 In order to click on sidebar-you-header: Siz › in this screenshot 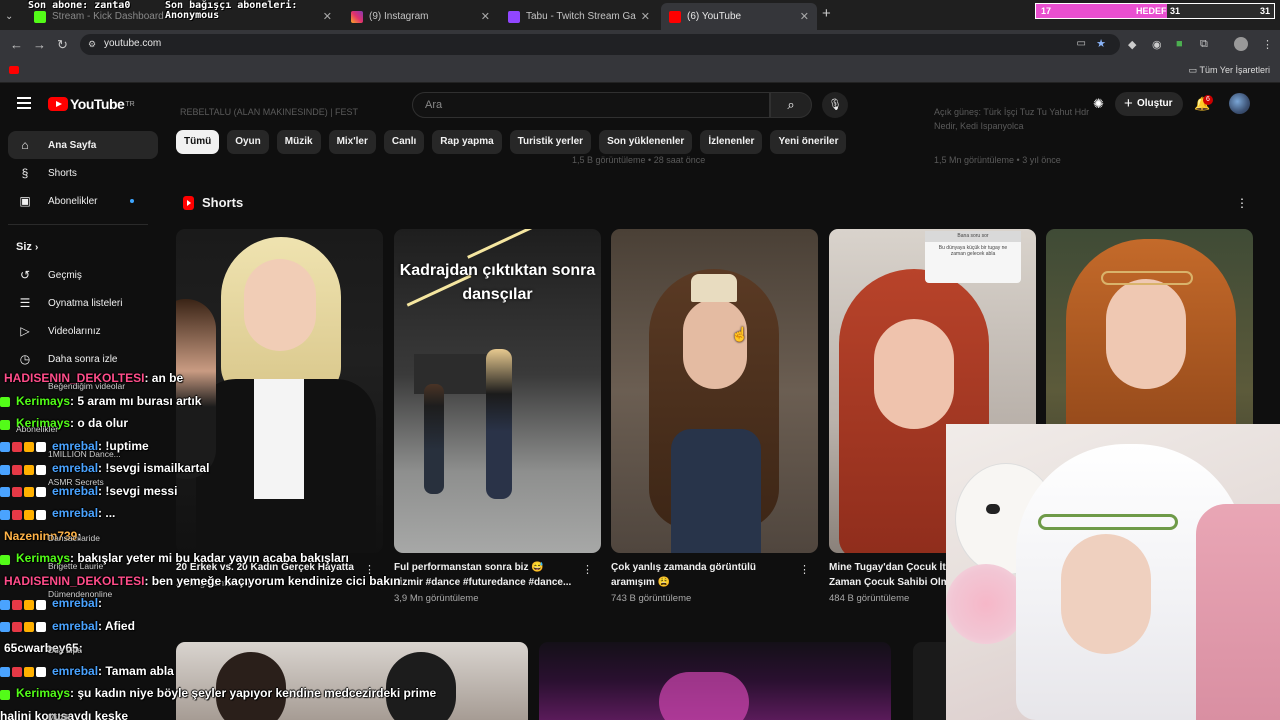, I will do `click(83, 247)`.